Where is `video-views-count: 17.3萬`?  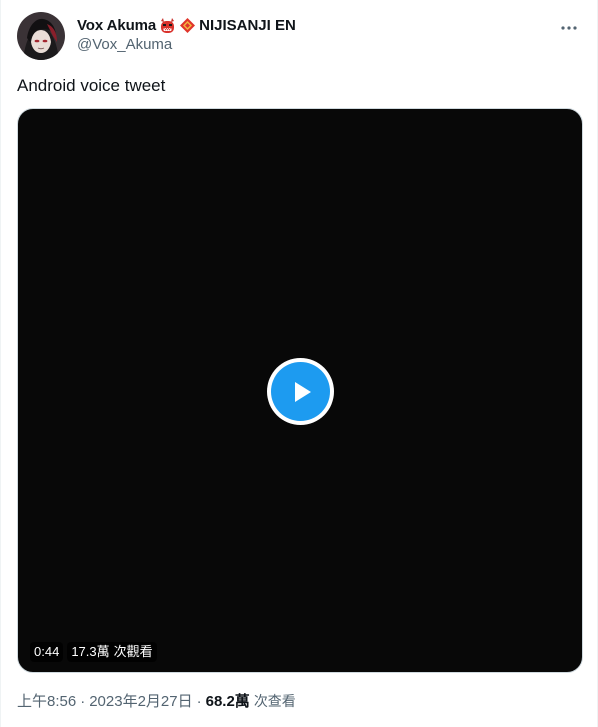
video-views-count: 17.3萬 is located at coordinates (90, 651).